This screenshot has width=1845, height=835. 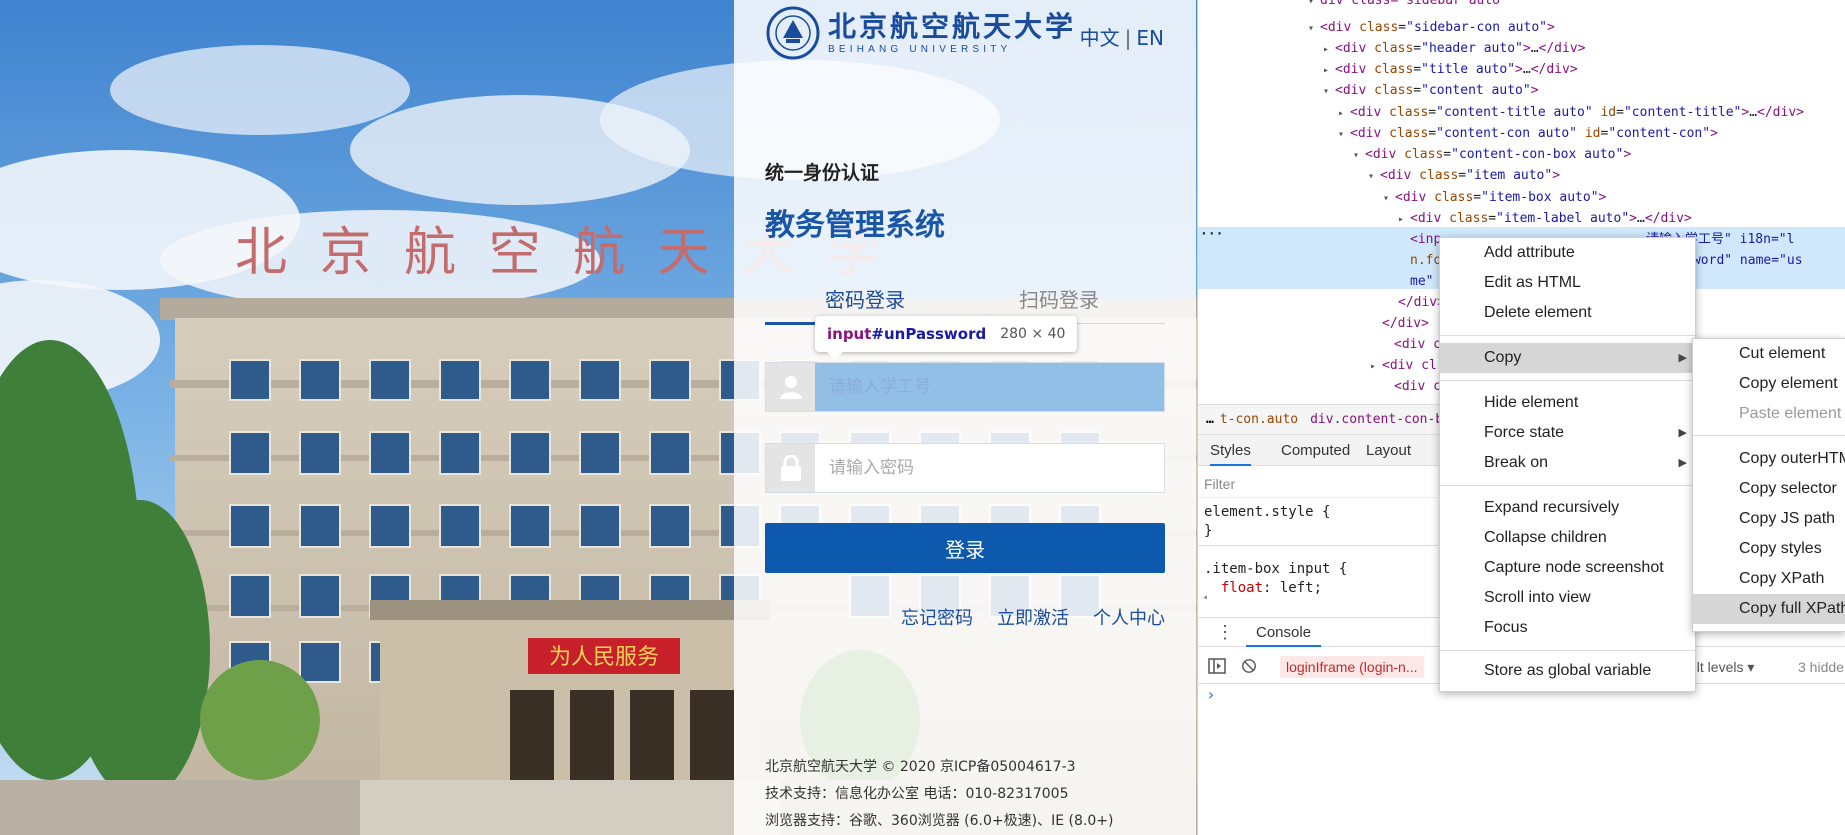 I want to click on rule-value: left;, so click(x=1301, y=588).